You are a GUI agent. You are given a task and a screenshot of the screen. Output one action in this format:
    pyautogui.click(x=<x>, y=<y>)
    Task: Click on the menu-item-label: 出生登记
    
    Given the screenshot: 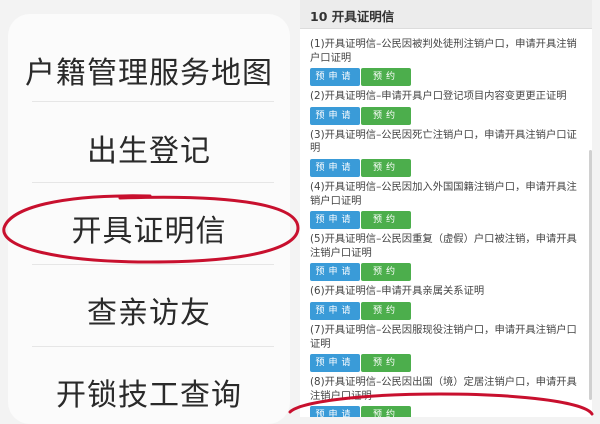 What is the action you would take?
    pyautogui.click(x=149, y=151)
    